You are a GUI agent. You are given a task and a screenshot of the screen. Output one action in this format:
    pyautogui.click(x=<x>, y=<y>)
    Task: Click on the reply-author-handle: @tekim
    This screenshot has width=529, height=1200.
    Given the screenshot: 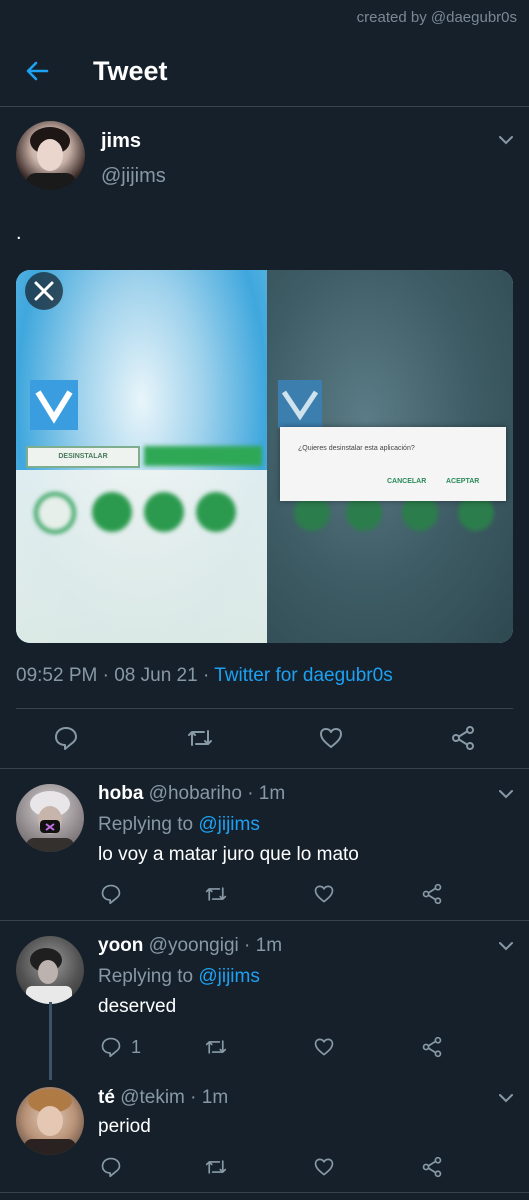 What is the action you would take?
    pyautogui.click(x=152, y=1097)
    